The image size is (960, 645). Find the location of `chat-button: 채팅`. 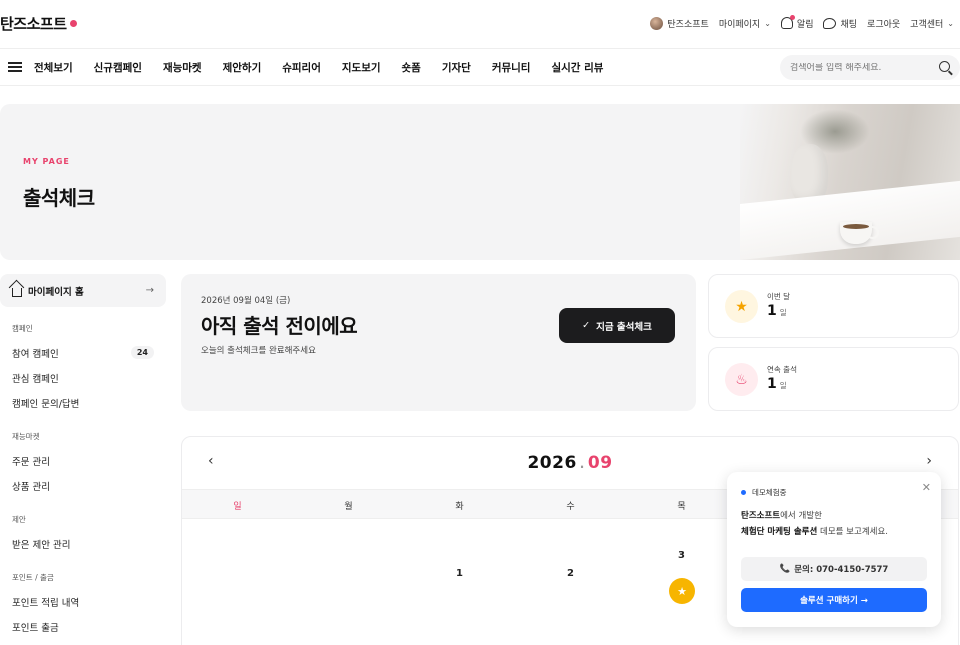

chat-button: 채팅 is located at coordinates (840, 23).